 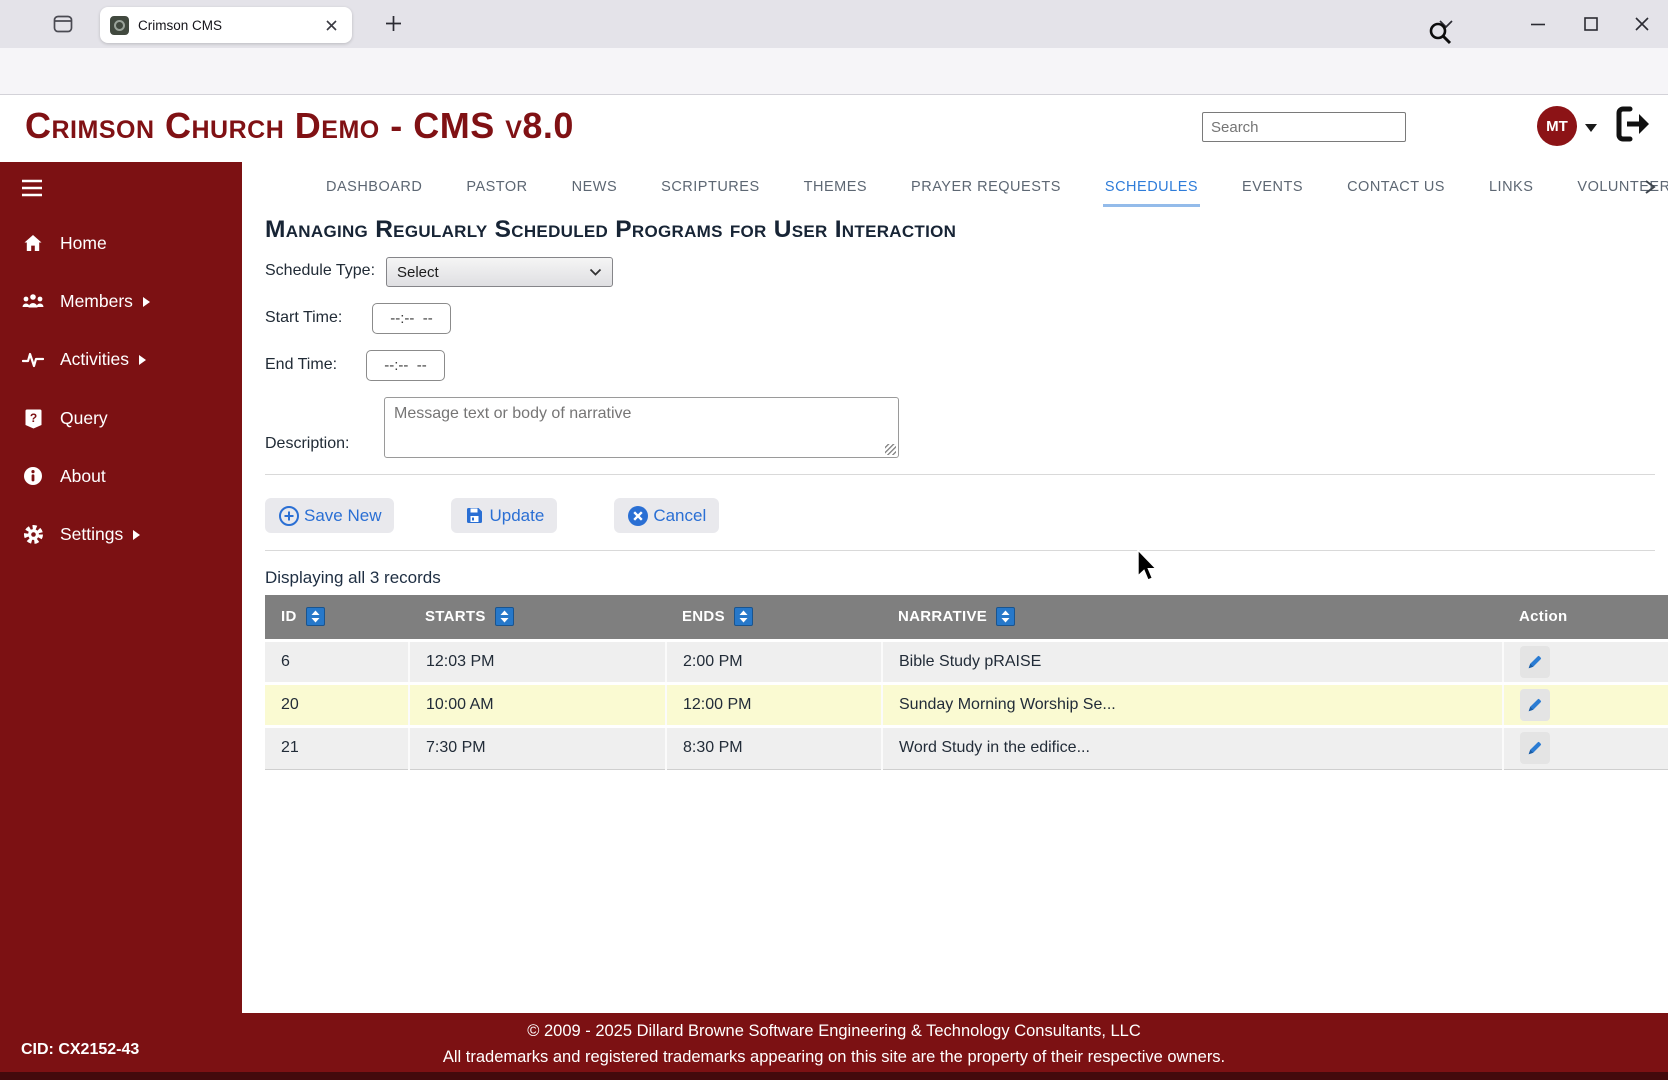 What do you see at coordinates (1591, 128) in the screenshot?
I see `avatar-dropdown-caret-icon` at bounding box center [1591, 128].